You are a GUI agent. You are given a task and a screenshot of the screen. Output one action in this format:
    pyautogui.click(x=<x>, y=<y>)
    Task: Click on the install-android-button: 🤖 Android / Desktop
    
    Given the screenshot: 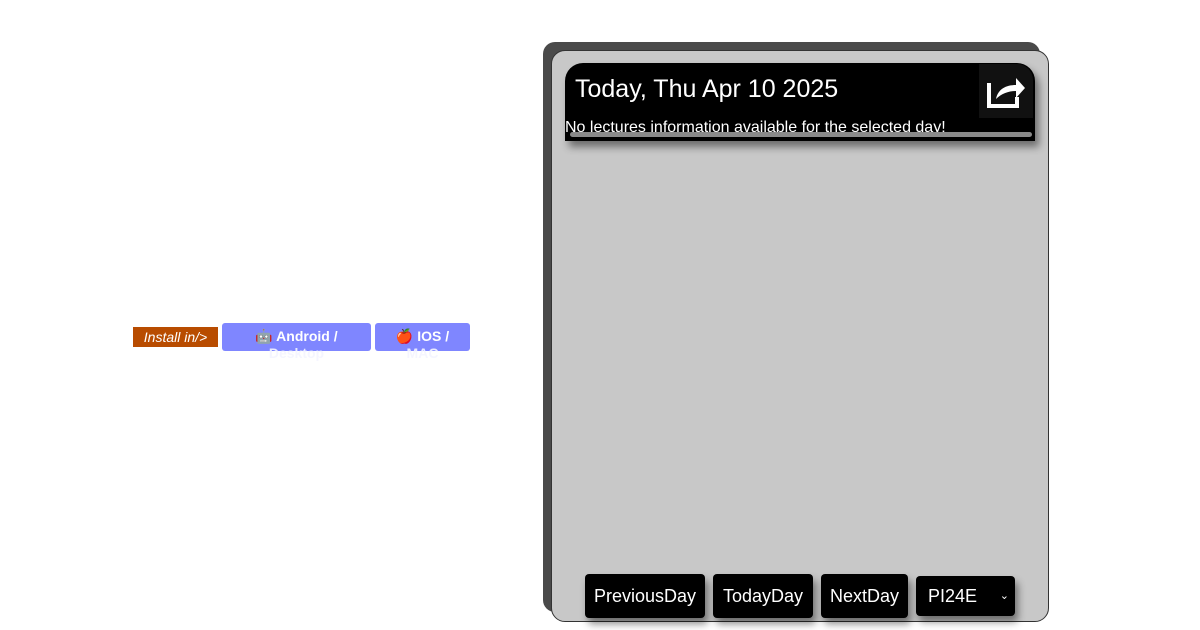 What is the action you would take?
    pyautogui.click(x=296, y=342)
    